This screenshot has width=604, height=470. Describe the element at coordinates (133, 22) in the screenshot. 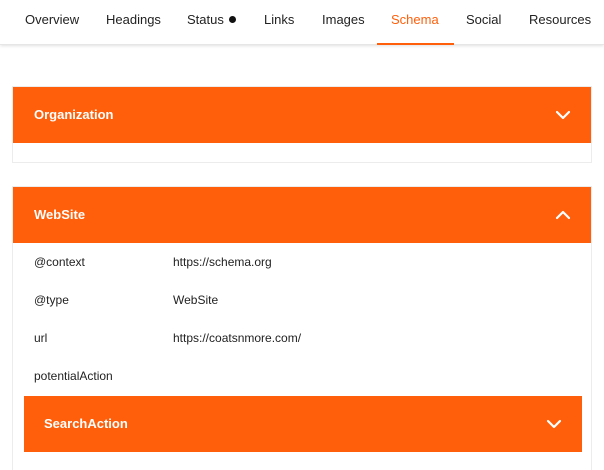

I see `tab-headings: Headings` at that location.